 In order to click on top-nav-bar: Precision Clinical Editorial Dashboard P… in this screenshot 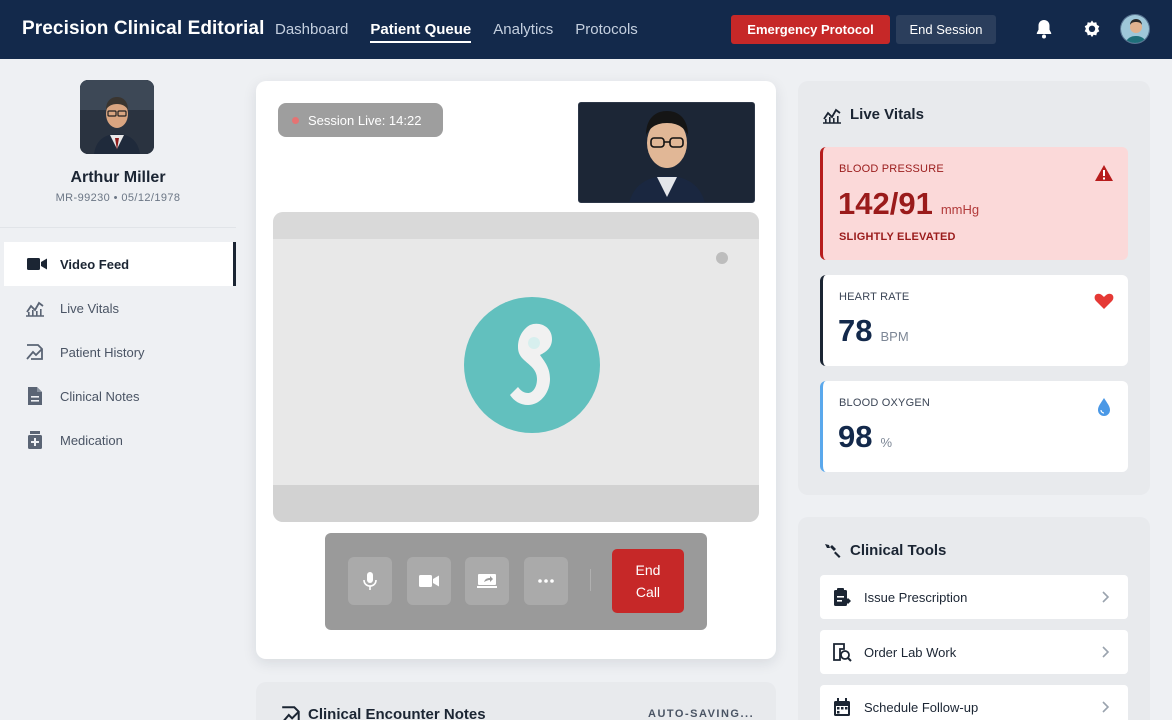, I will do `click(586, 29)`.